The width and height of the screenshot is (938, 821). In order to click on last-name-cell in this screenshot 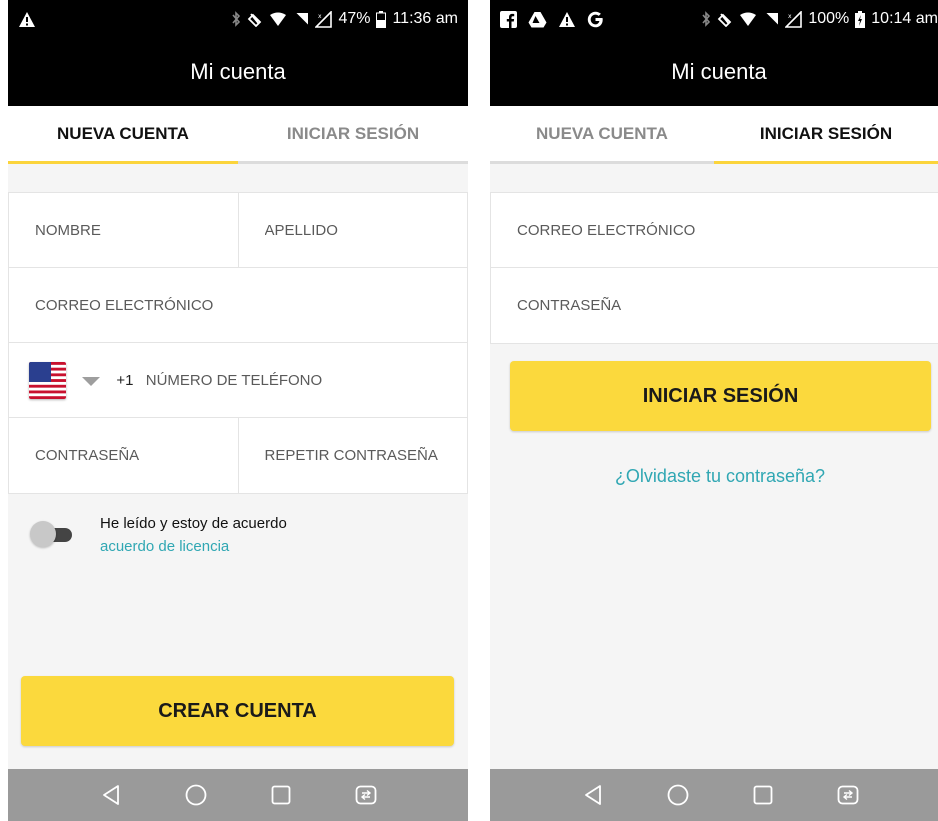, I will do `click(352, 230)`.